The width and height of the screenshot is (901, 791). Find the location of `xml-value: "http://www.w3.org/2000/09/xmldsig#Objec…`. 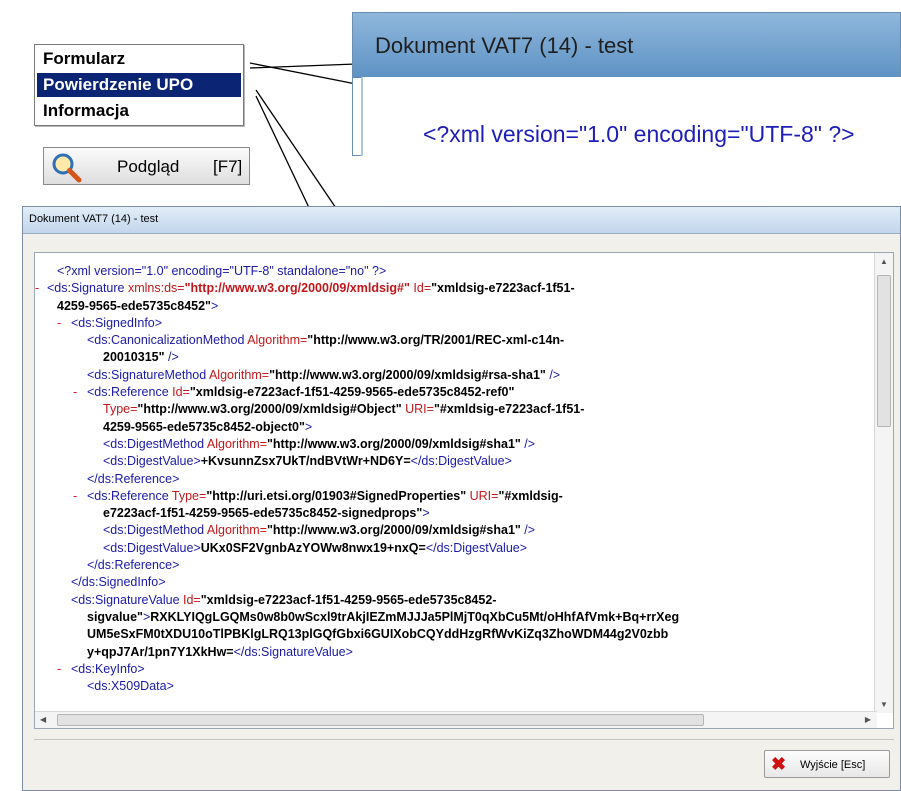

xml-value: "http://www.w3.org/2000/09/xmldsig#Objec… is located at coordinates (269, 409).